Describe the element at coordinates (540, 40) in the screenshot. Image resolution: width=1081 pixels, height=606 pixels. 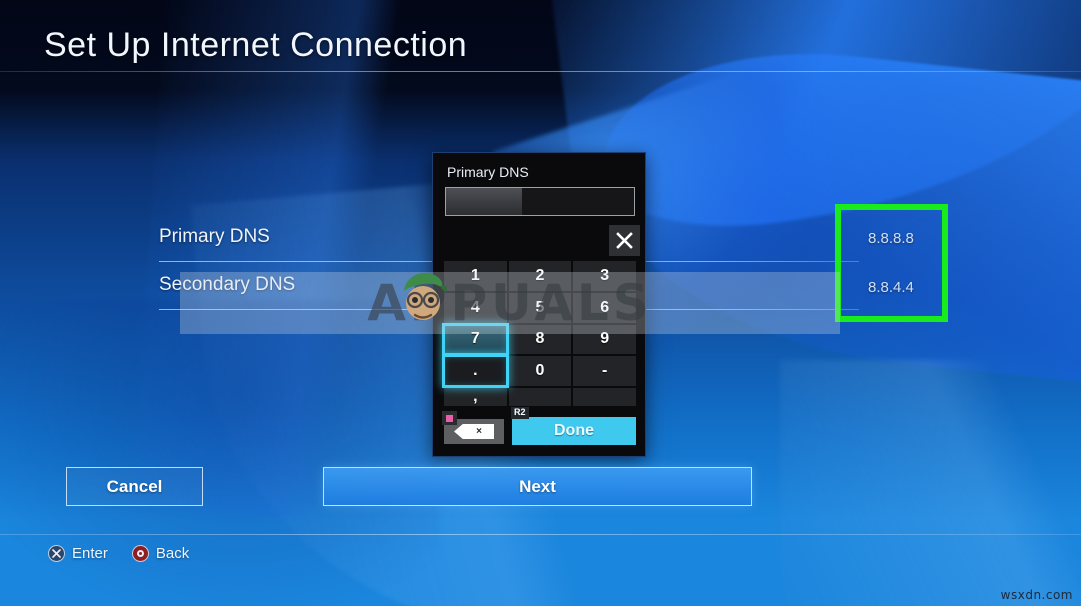
I see `page-header: Set Up Internet Connection` at that location.